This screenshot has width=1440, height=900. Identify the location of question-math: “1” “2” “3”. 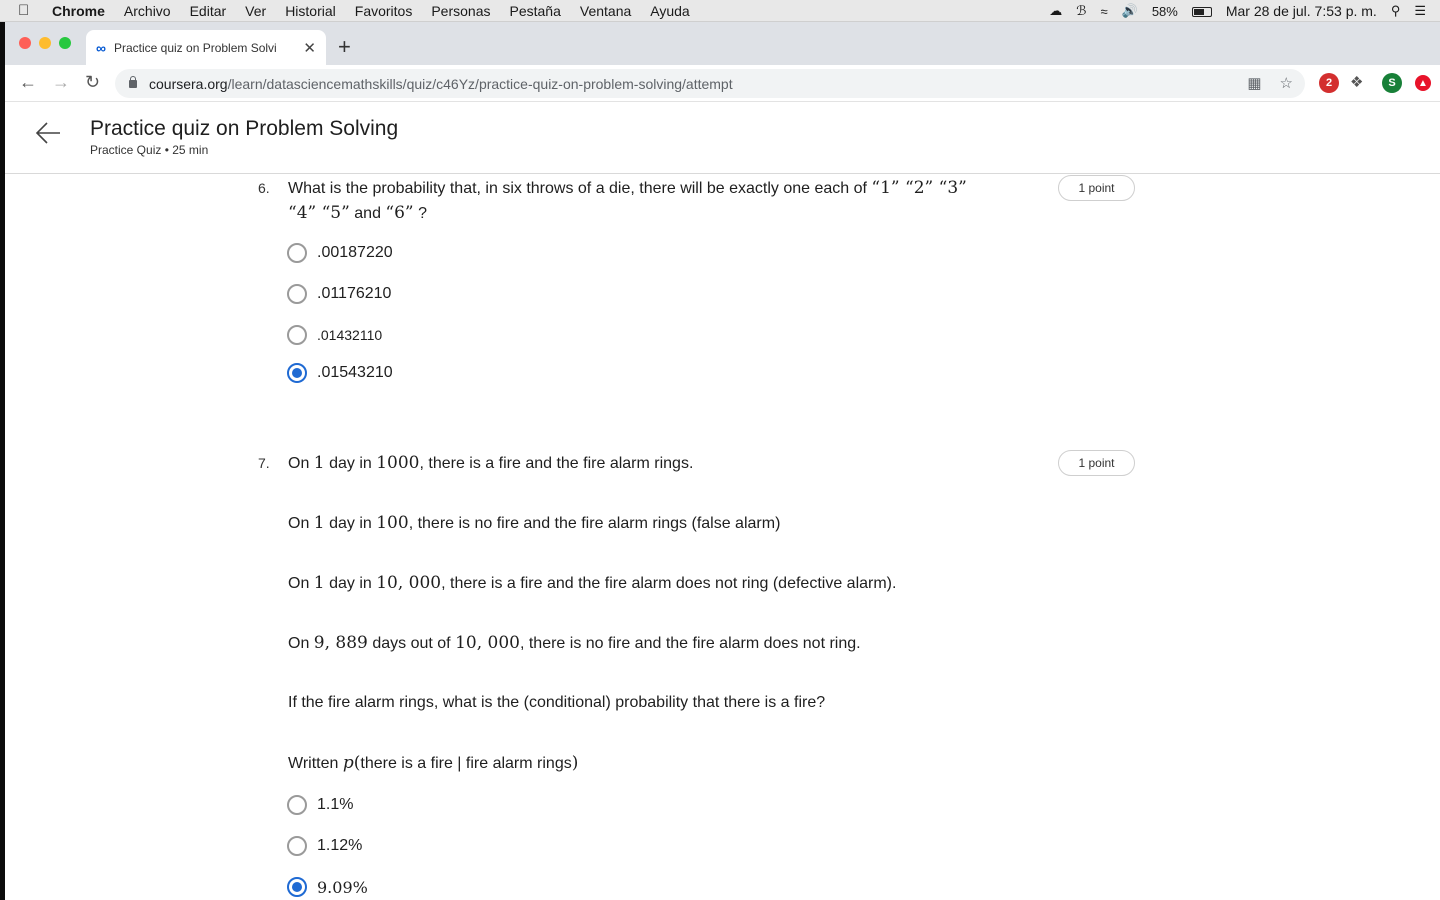
(919, 188).